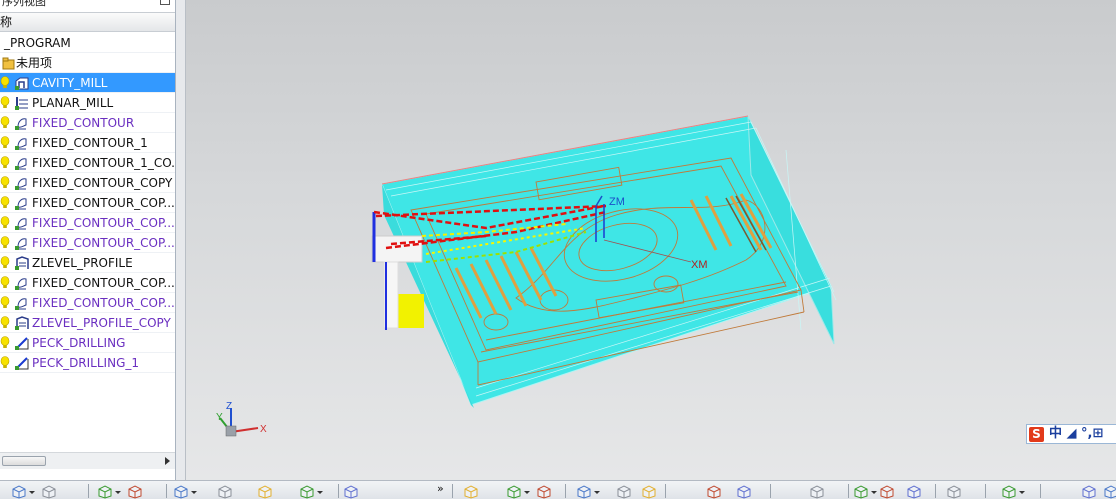 This screenshot has height=499, width=1116. I want to click on revolve-button, so click(265, 491).